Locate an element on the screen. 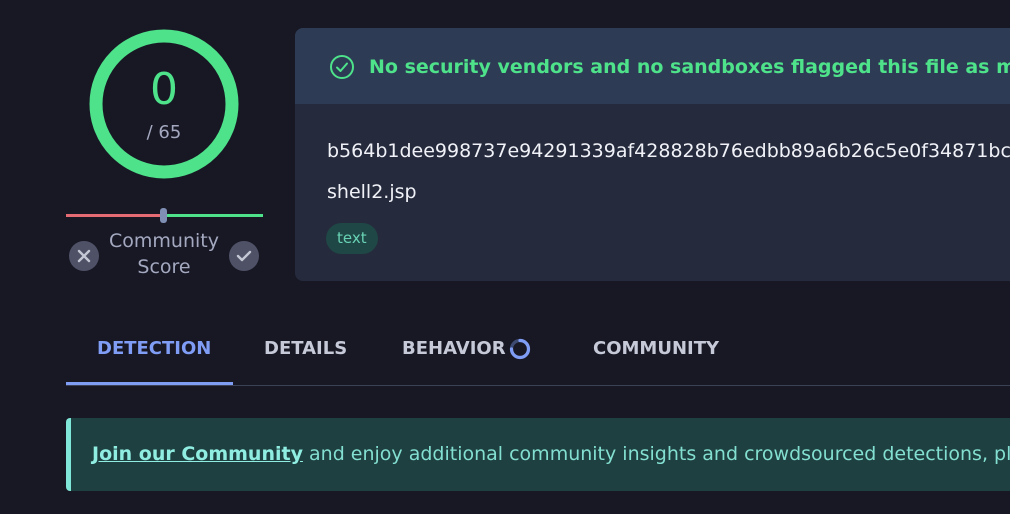 Image resolution: width=1010 pixels, height=514 pixels. tab-community: COMMUNITY is located at coordinates (656, 349).